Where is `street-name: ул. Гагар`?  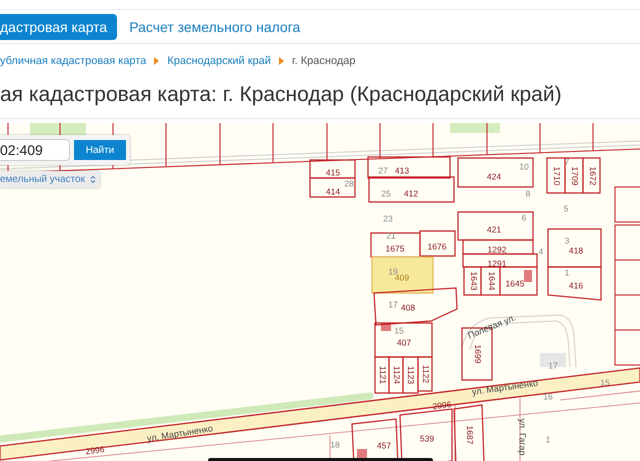 street-name: ул. Гагар is located at coordinates (523, 437).